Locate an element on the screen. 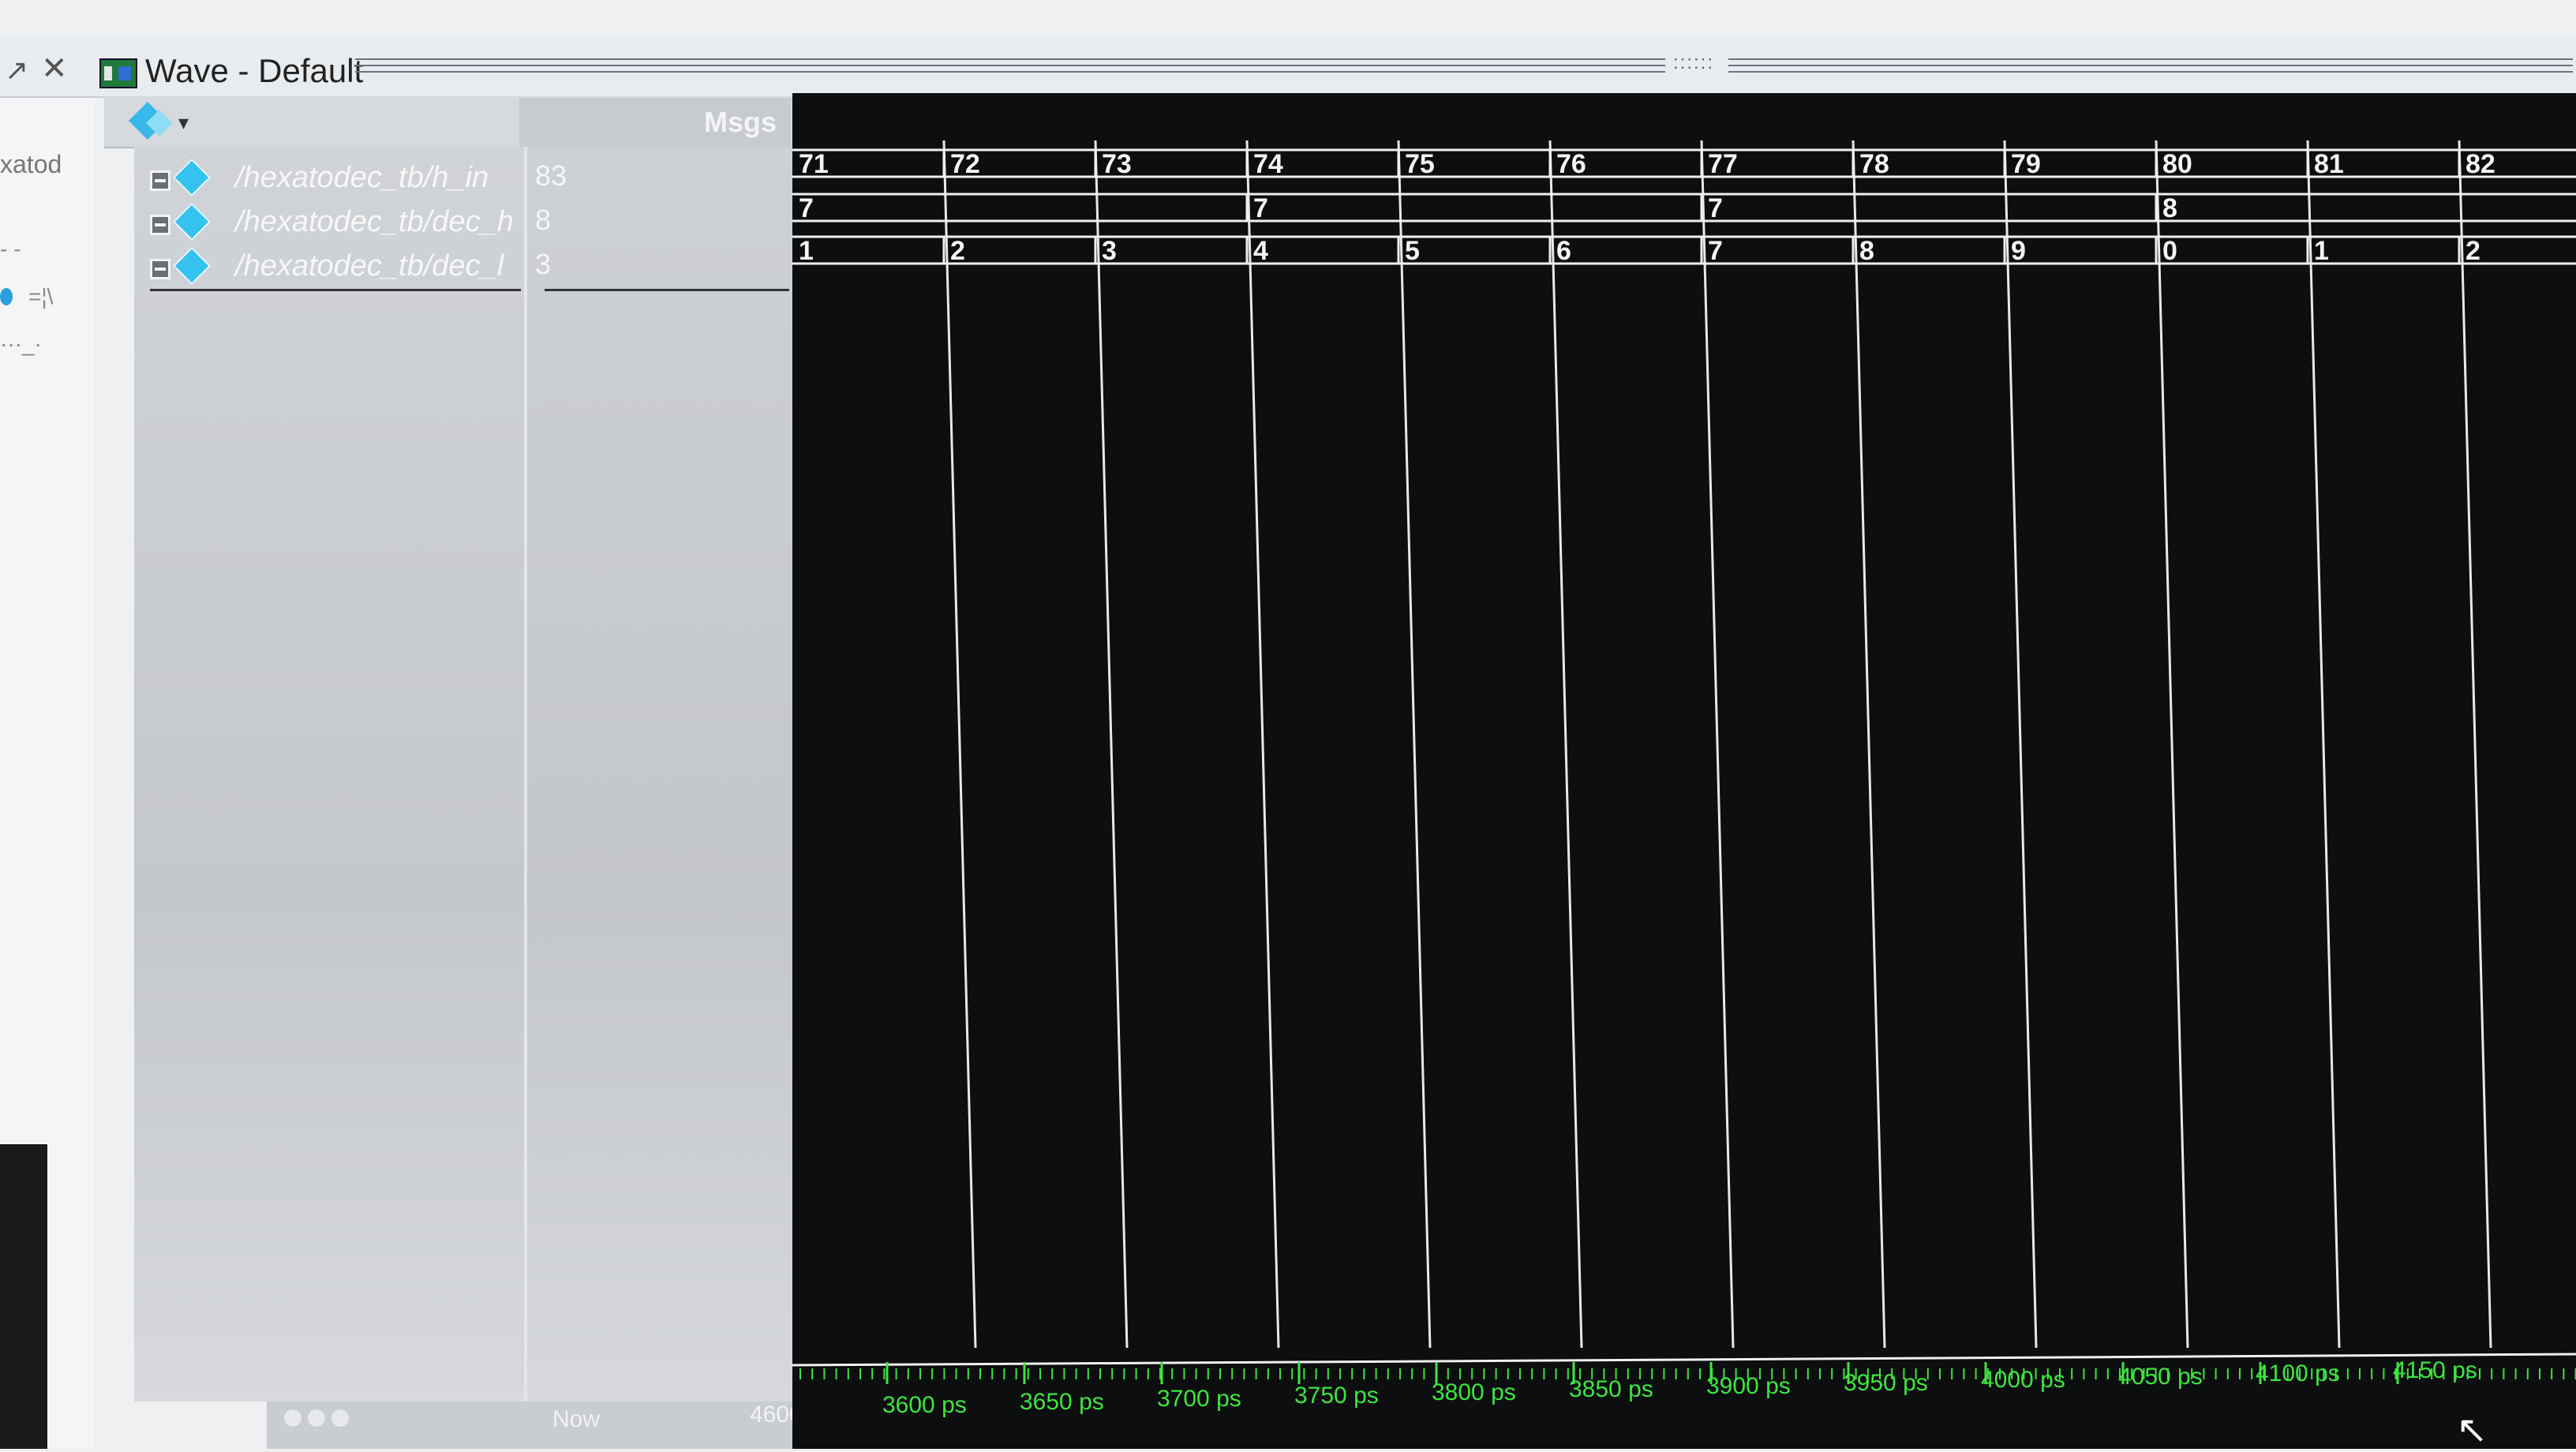 The width and height of the screenshot is (2576, 1452). drag-handle-icon: :::::: is located at coordinates (1693, 63).